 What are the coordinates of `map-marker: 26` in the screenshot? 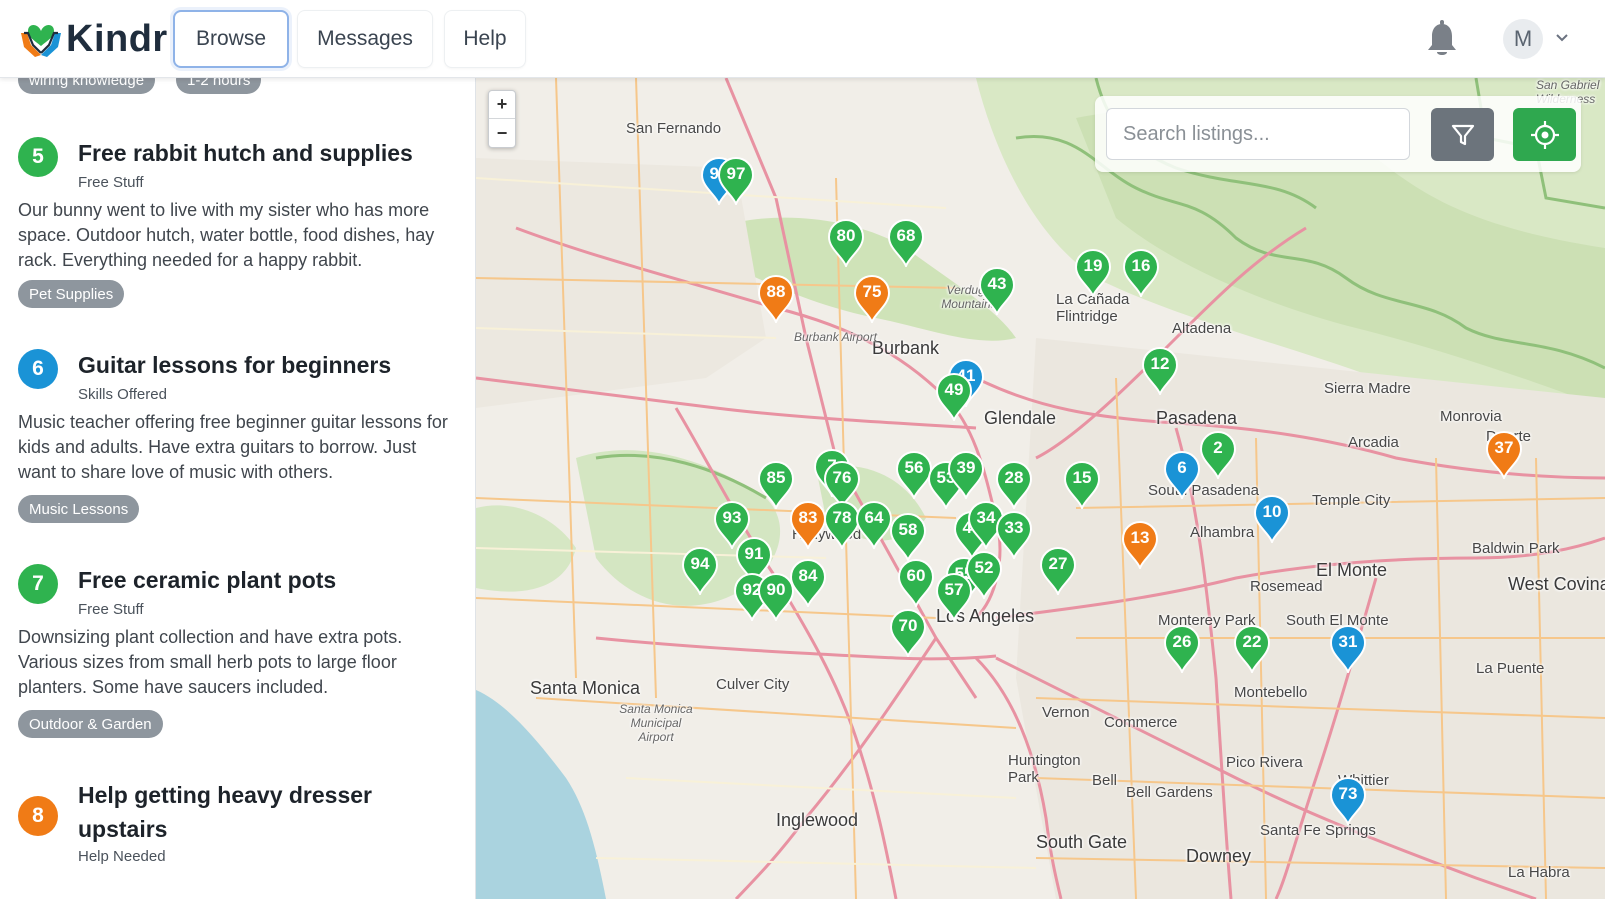 It's located at (1182, 649).